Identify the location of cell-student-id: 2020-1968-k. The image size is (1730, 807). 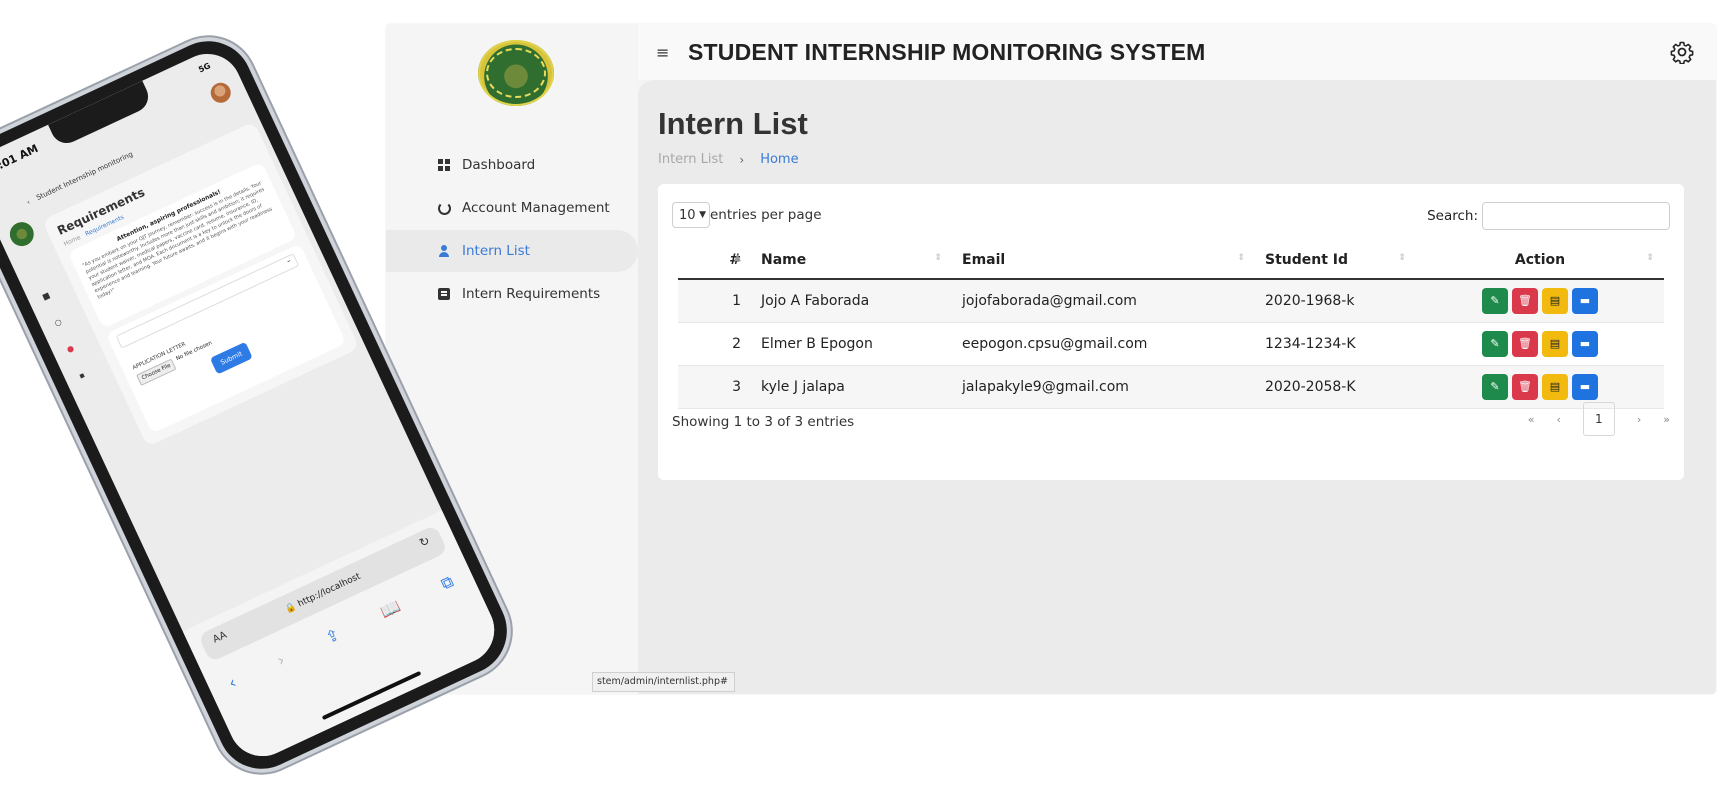
(1335, 301).